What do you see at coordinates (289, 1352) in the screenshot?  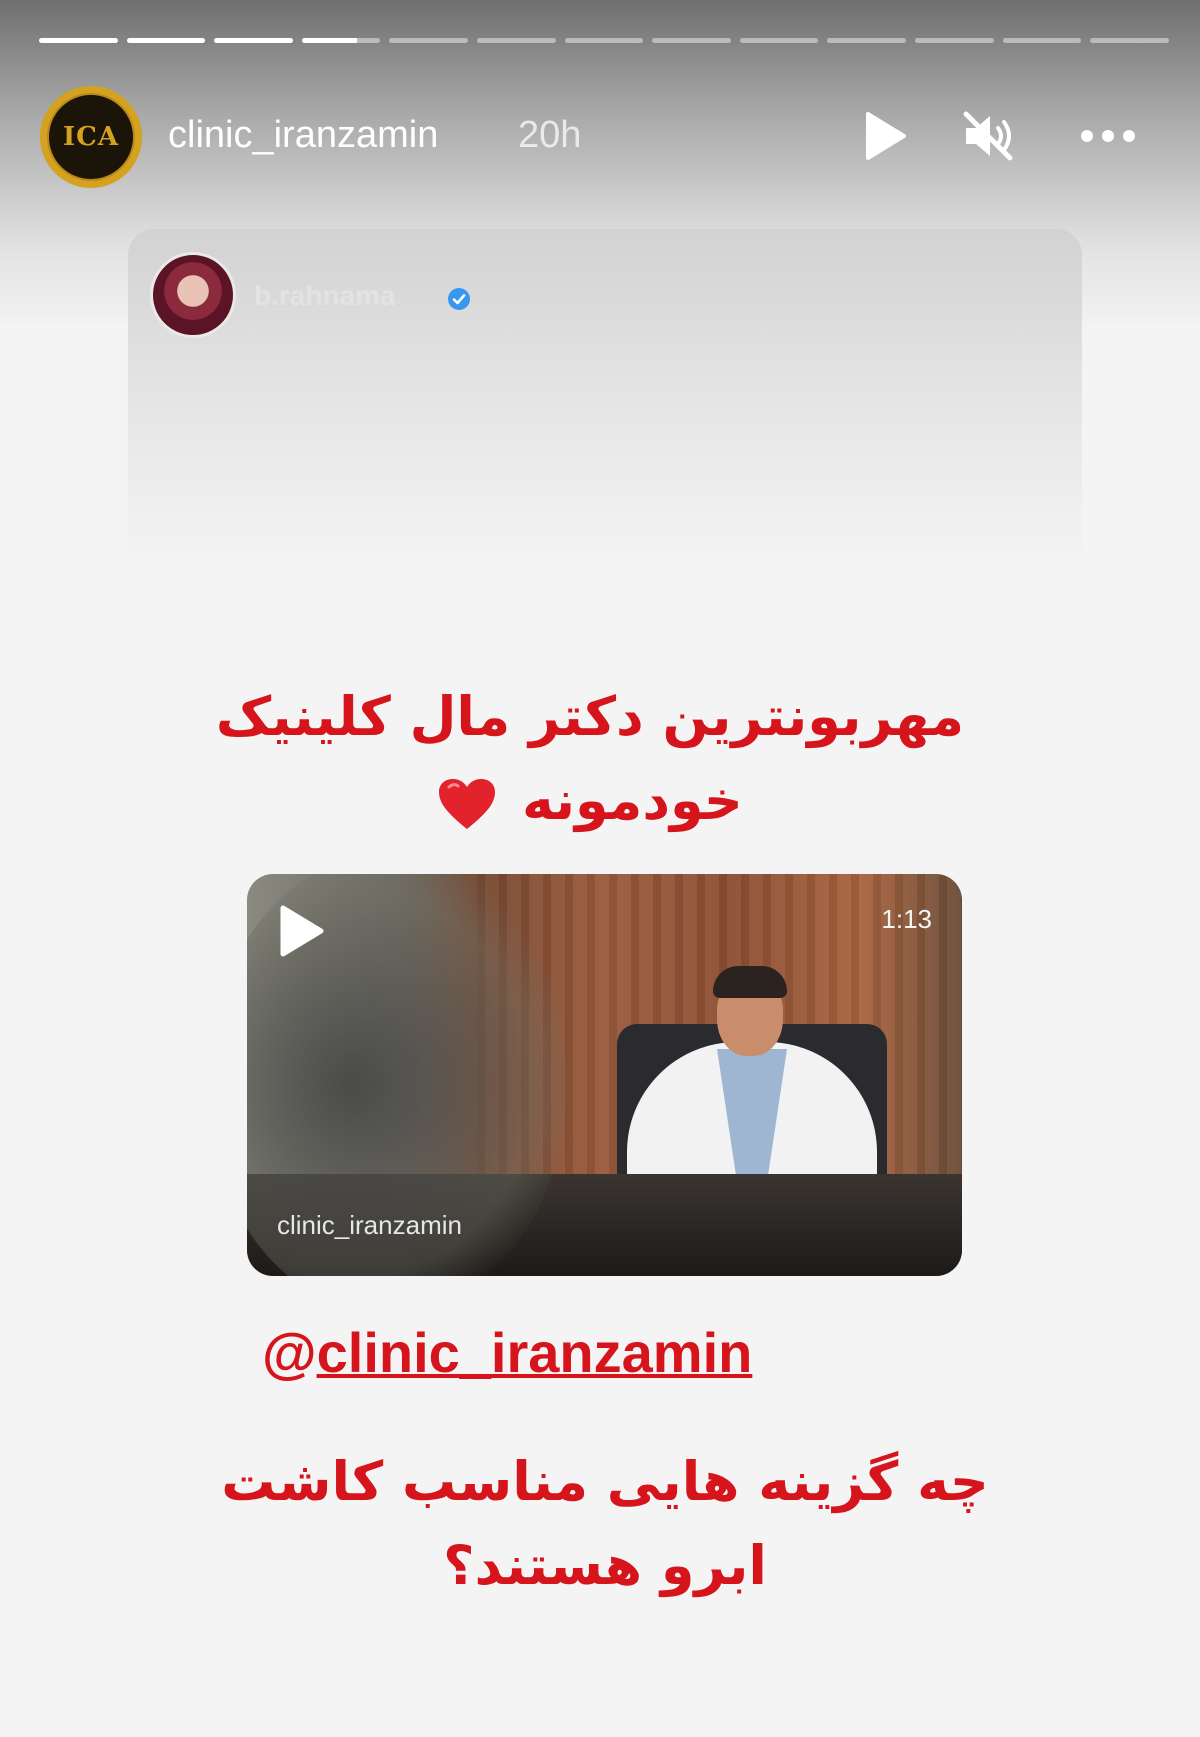 I see `mention-at: @` at bounding box center [289, 1352].